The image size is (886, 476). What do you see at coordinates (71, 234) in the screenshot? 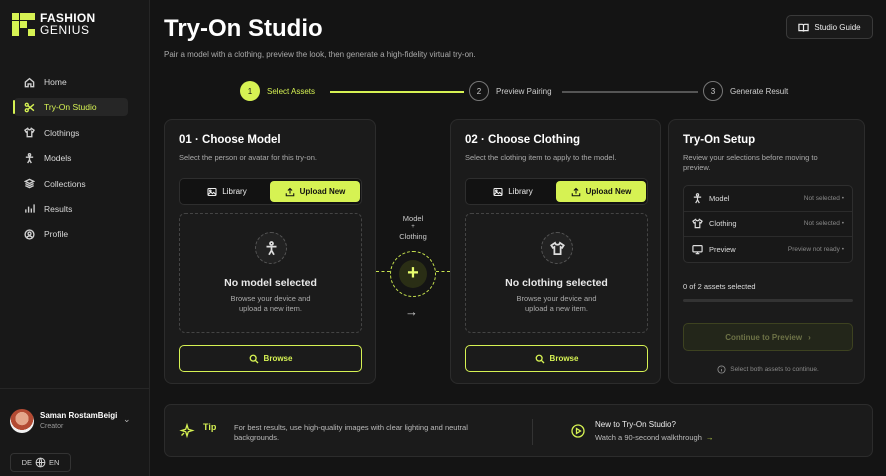
I see `nav-item-profile: Profile` at bounding box center [71, 234].